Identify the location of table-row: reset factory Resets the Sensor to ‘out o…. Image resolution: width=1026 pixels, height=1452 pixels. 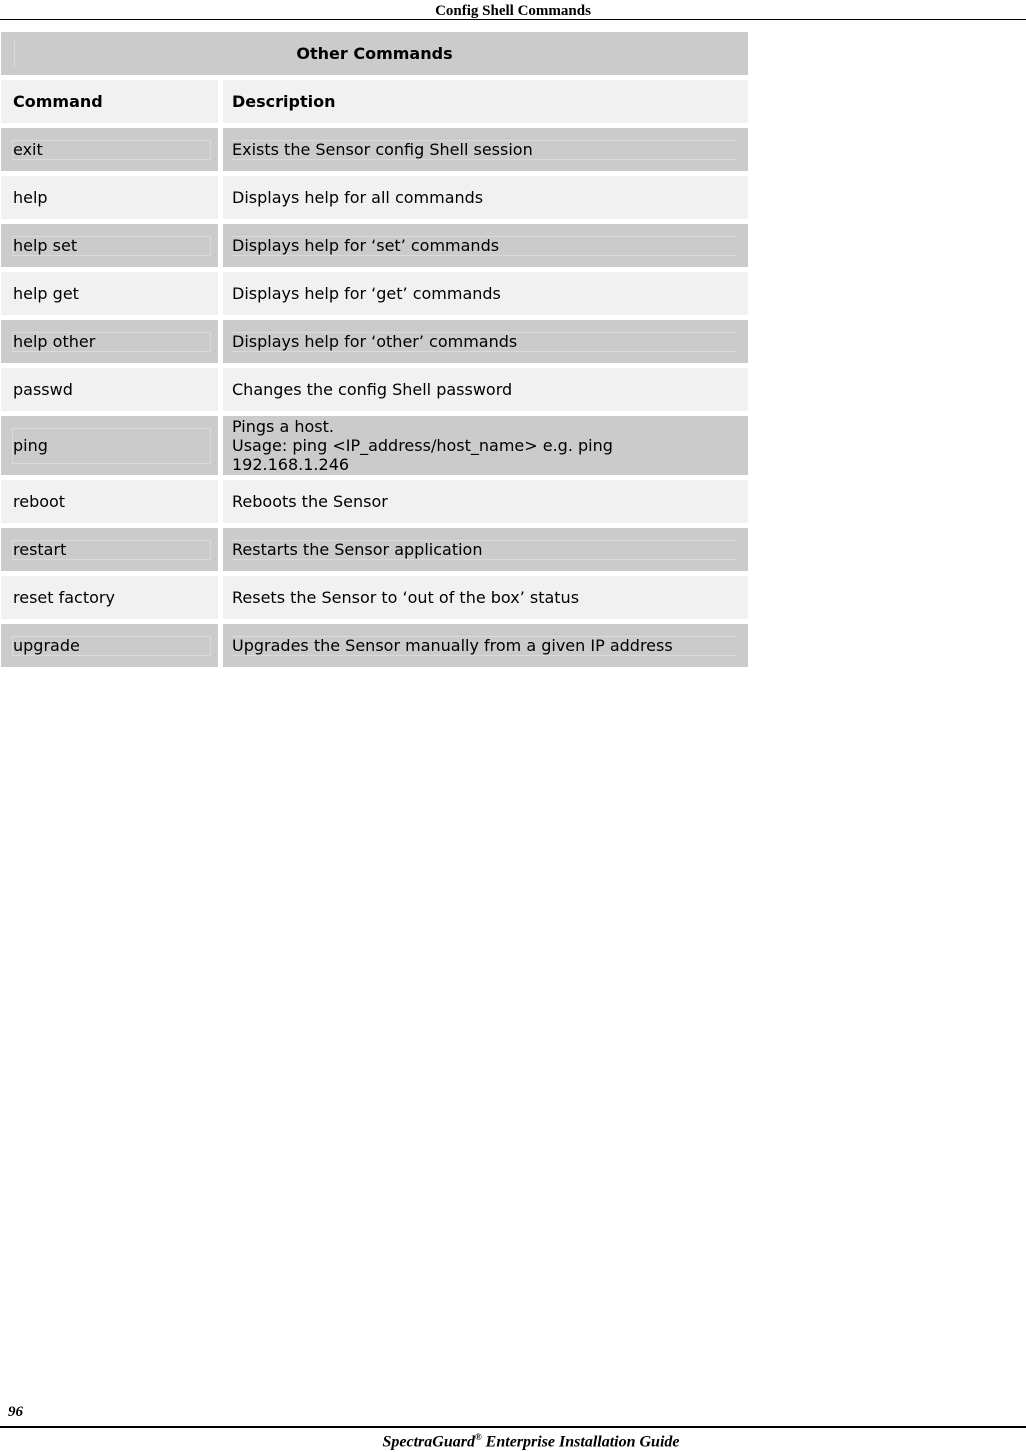
(374, 597).